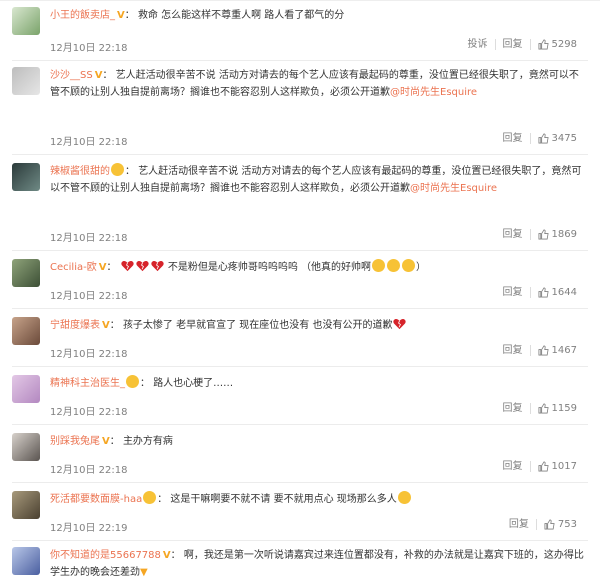  I want to click on comment-meta: 12月10日 22:18 回复 1159, so click(317, 411).